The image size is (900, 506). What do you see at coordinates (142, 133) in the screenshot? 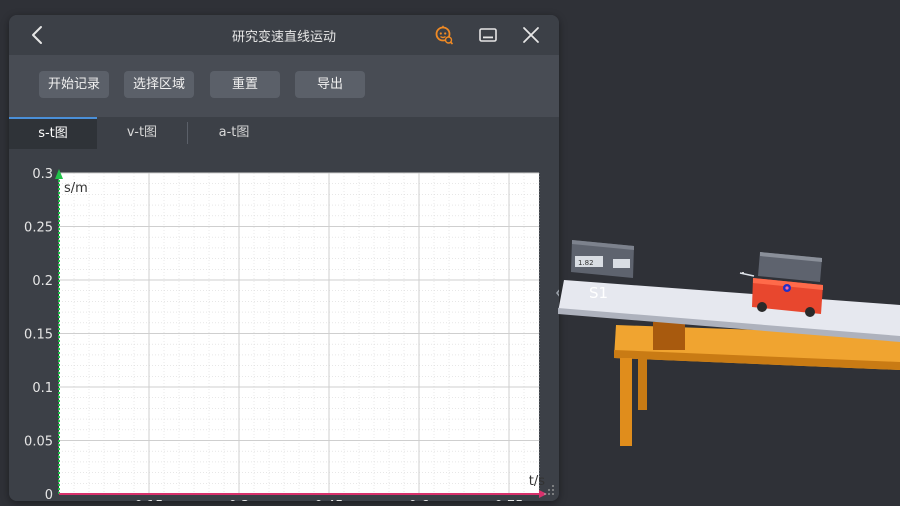
I see `tab-v-t: v-t图` at bounding box center [142, 133].